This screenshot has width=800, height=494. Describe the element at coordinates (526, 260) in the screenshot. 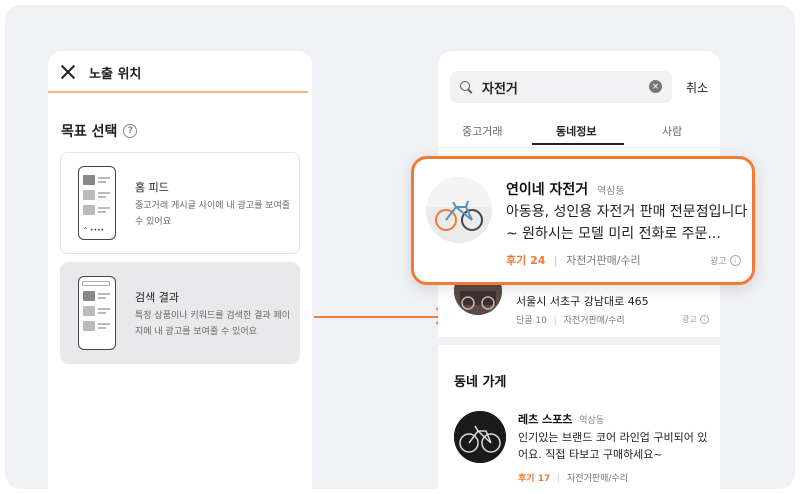

I see `featured-reviews: 후기 24` at that location.